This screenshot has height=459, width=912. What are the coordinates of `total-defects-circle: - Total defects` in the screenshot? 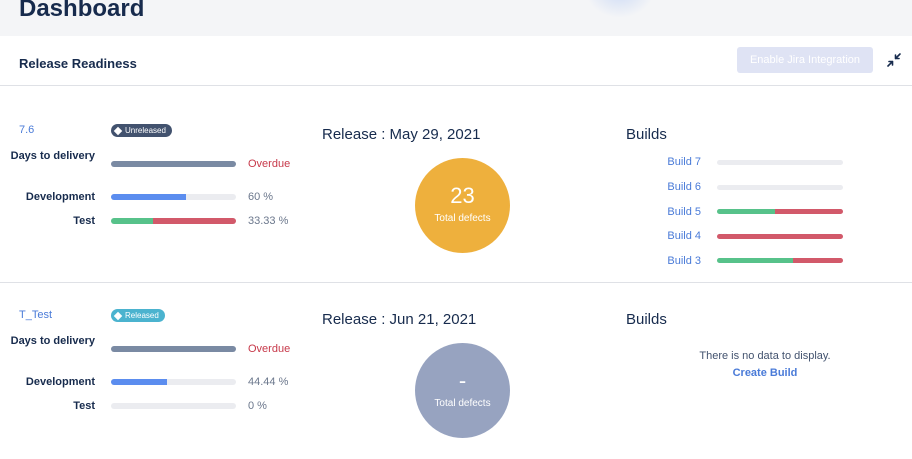 It's located at (462, 390).